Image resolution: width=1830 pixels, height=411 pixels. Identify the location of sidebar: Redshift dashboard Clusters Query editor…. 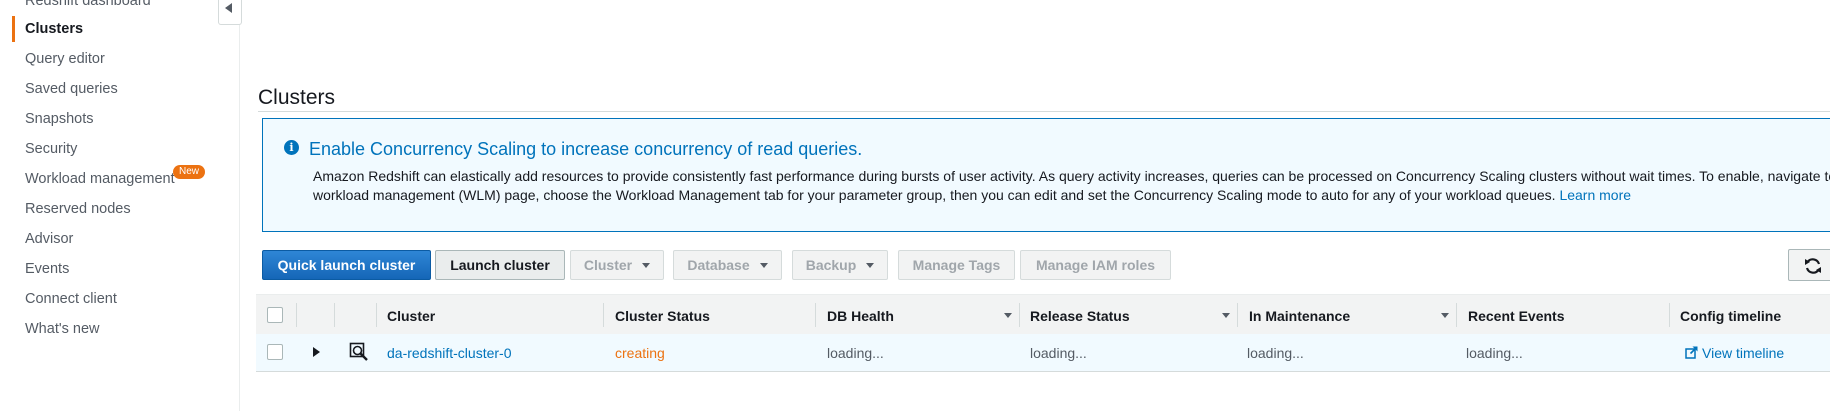
(121, 205).